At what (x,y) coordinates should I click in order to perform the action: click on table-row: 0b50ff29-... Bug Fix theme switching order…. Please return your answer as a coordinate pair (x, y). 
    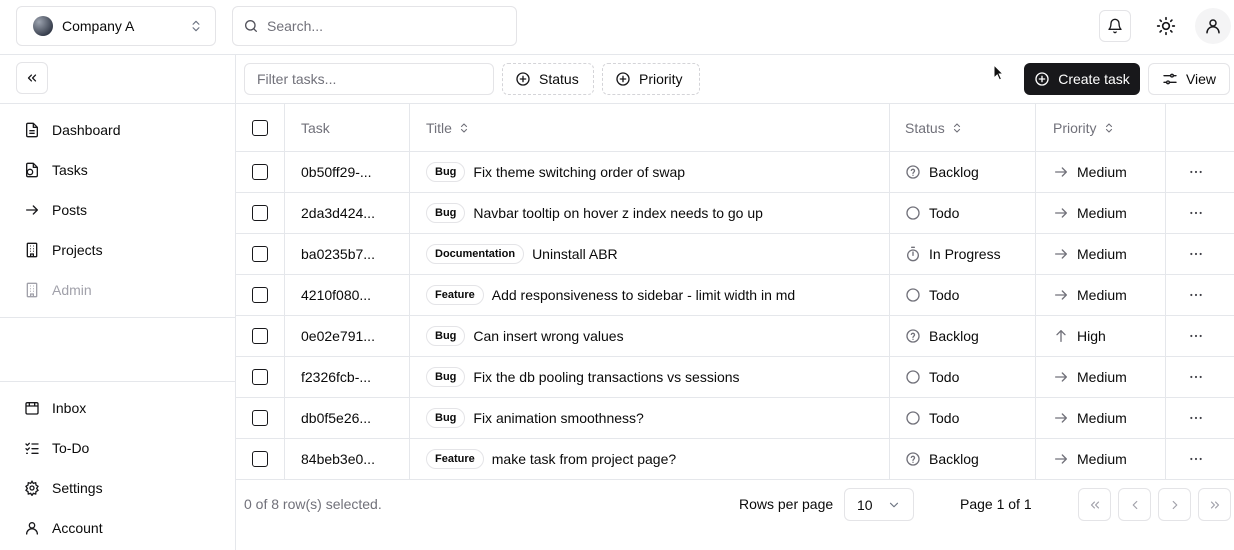
    Looking at the image, I should click on (735, 172).